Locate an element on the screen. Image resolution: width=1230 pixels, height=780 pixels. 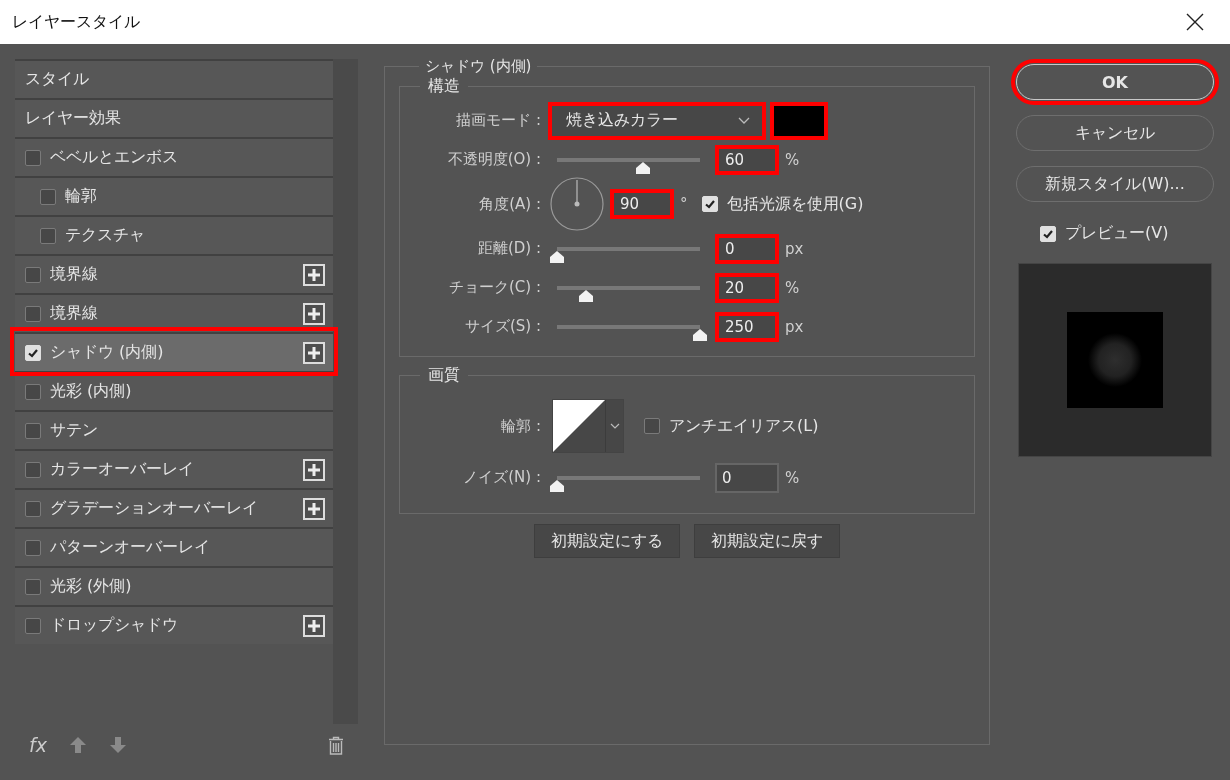
checkbox-label: 包括光源を使用(G) is located at coordinates (795, 204).